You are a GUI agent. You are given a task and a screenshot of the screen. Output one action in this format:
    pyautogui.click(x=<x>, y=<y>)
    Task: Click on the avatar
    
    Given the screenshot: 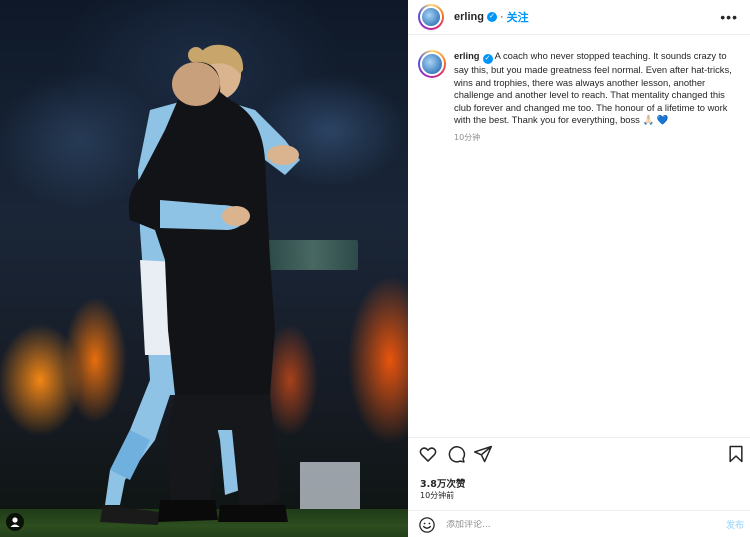 What is the action you would take?
    pyautogui.click(x=431, y=17)
    